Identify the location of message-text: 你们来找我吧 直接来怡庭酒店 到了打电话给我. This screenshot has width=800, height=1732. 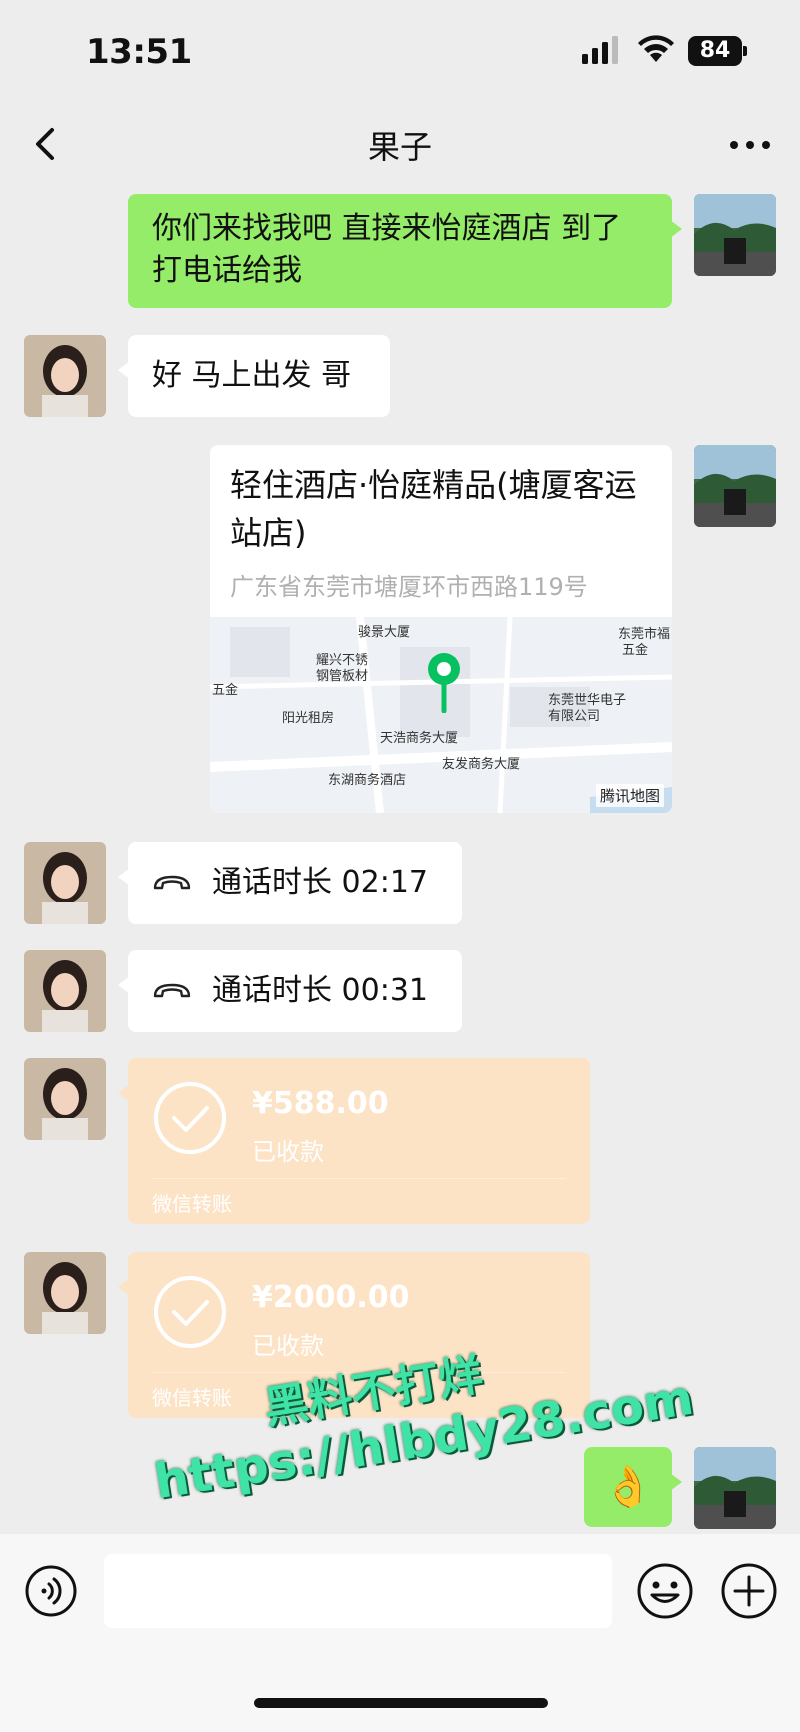
(387, 249).